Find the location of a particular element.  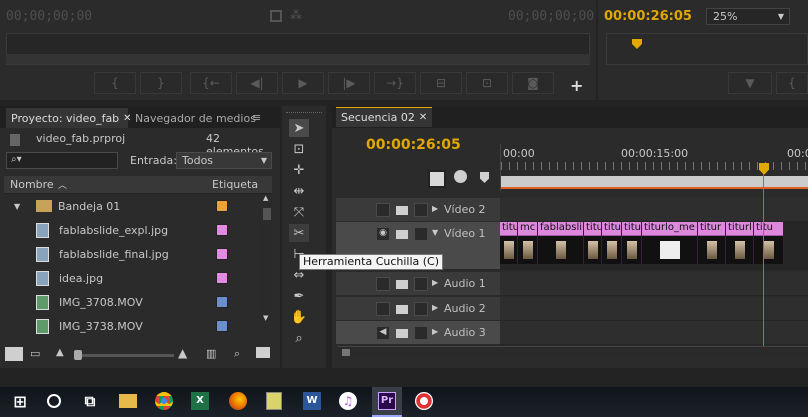

slider-handle is located at coordinates (78, 355).